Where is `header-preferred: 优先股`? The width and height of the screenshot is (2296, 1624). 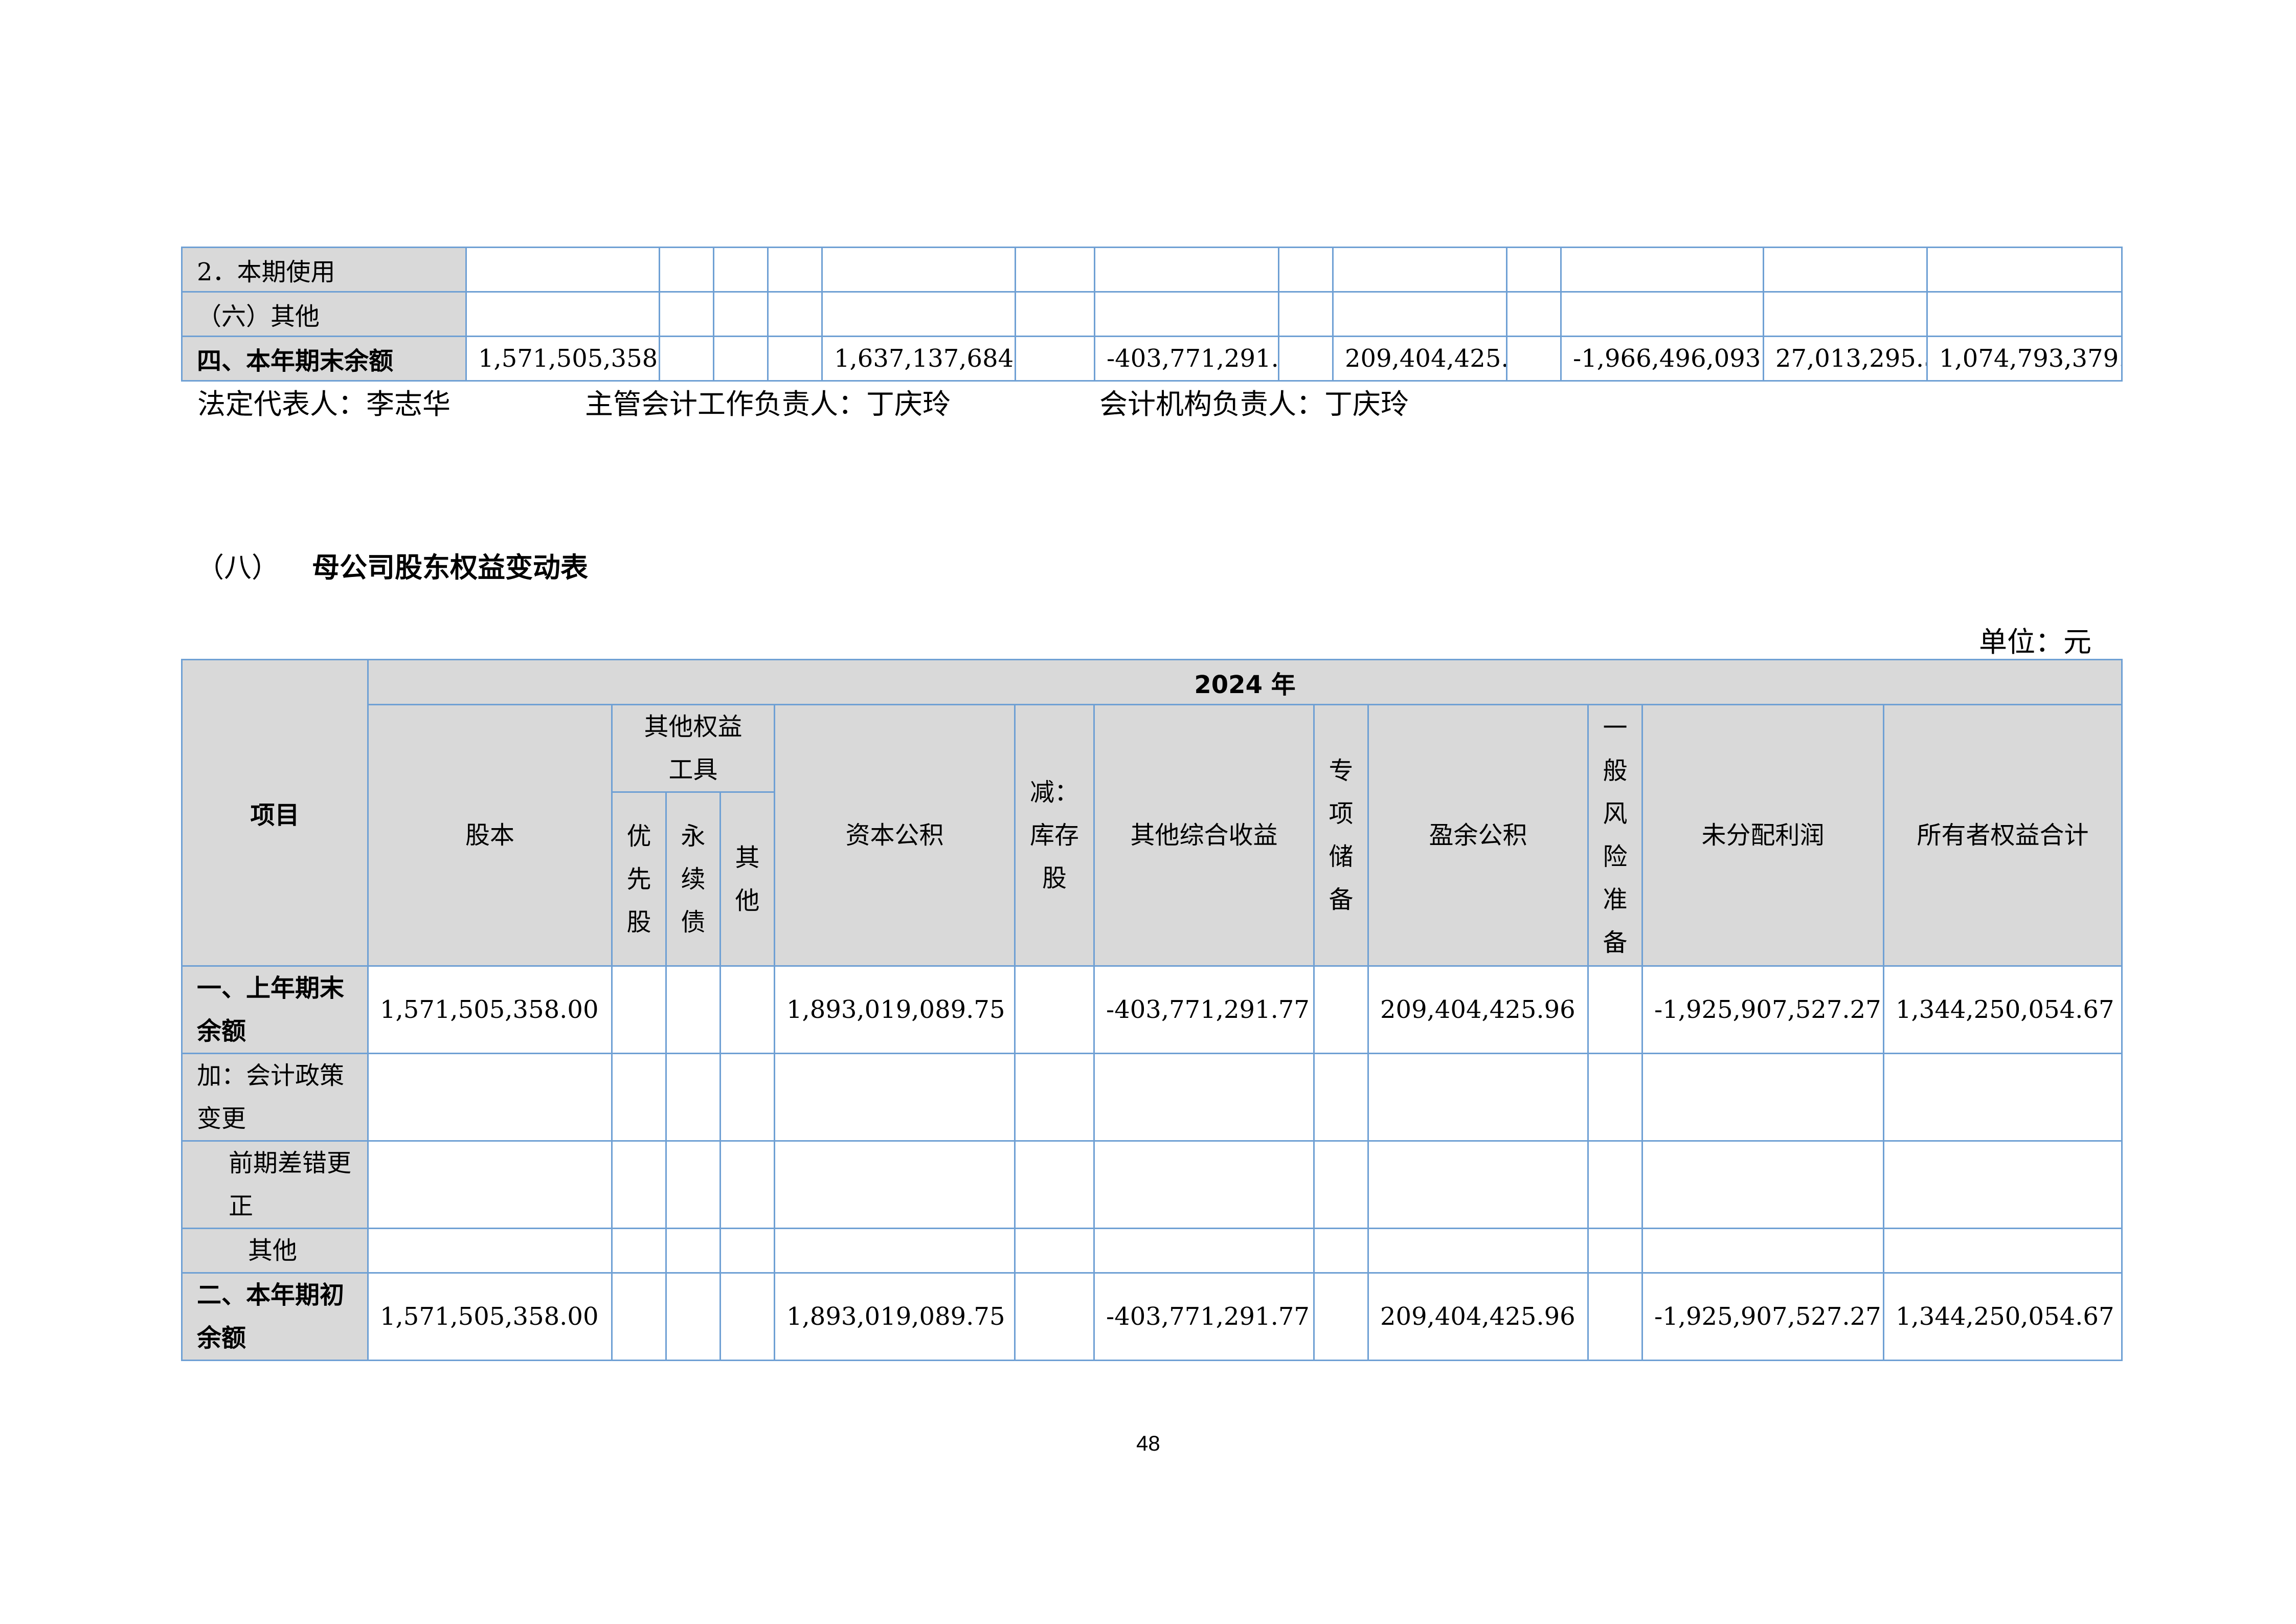 header-preferred: 优先股 is located at coordinates (639, 879).